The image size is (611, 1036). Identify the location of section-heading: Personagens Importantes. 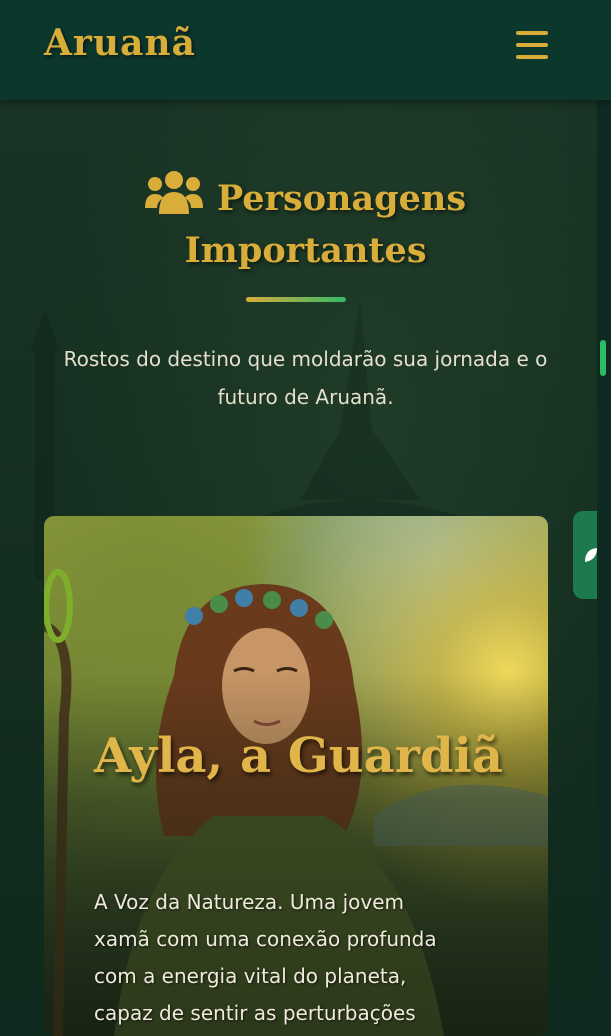
(305, 223).